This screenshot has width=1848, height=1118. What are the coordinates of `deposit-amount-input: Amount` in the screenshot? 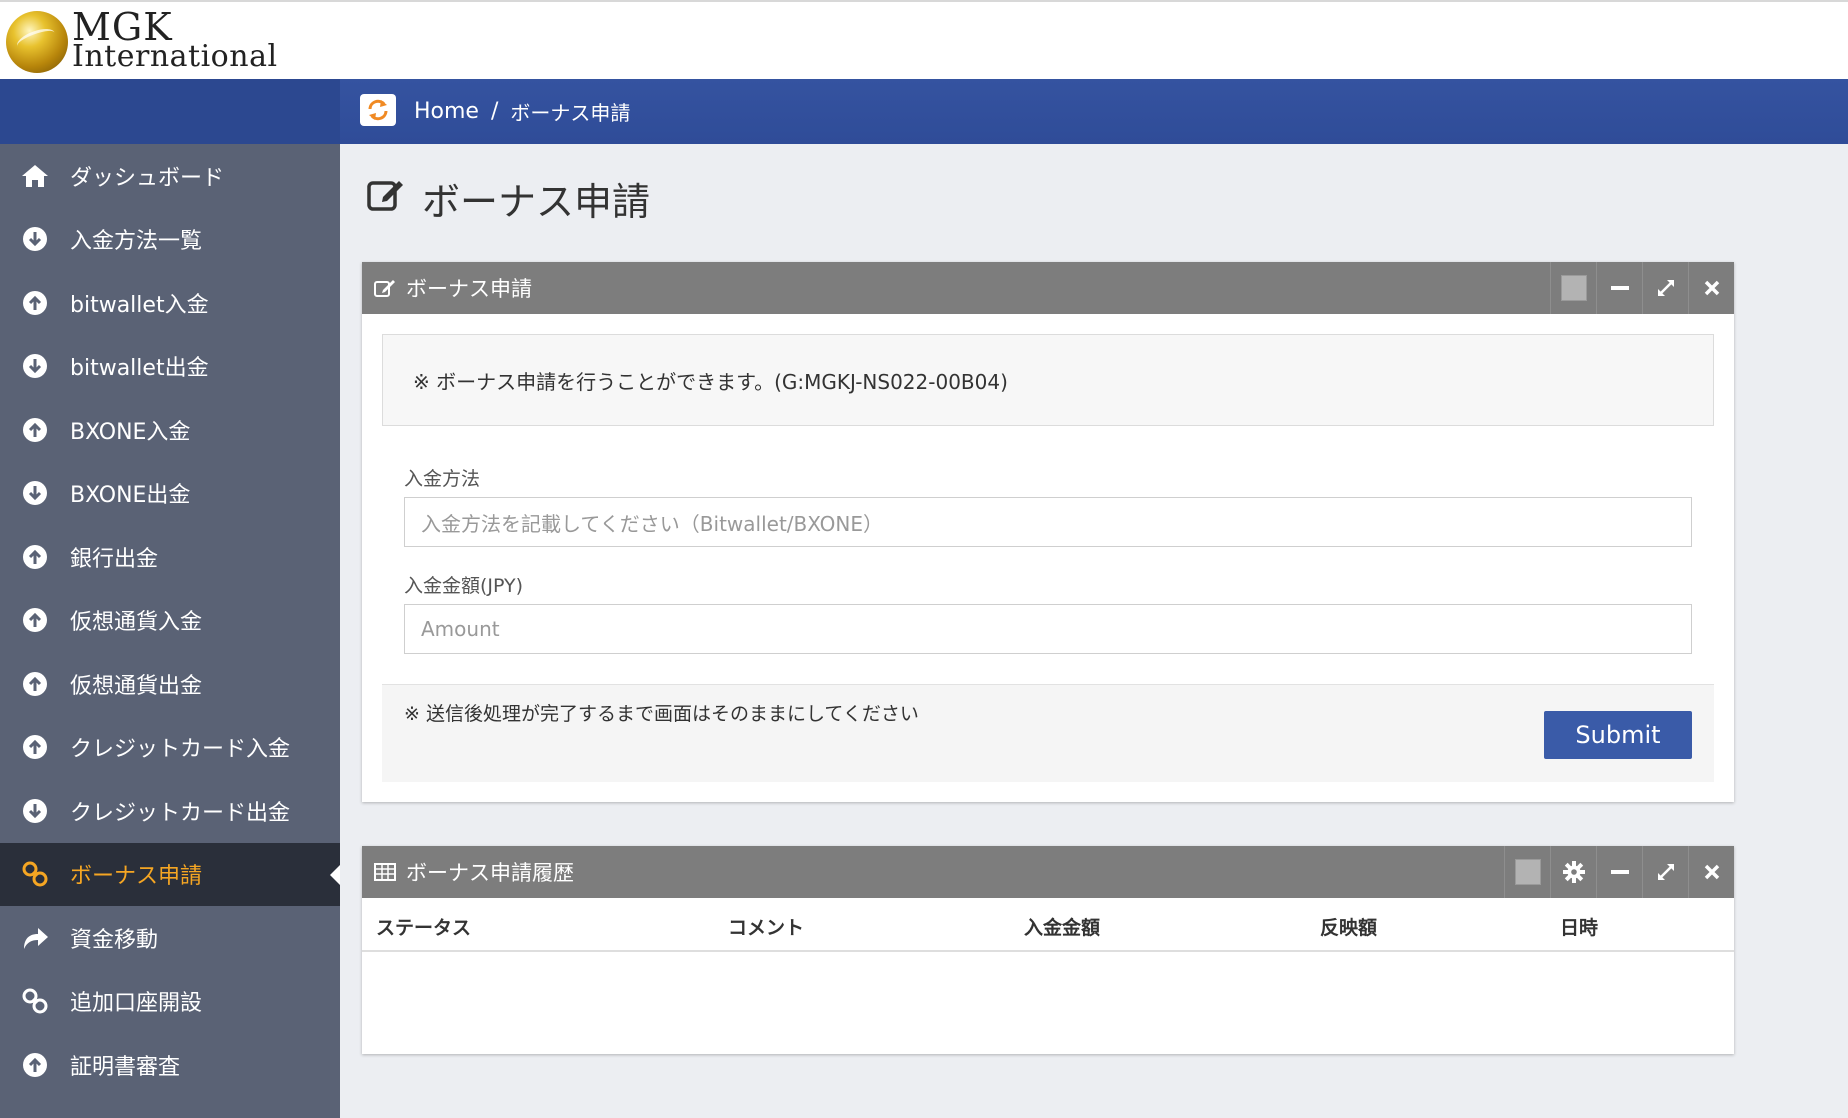 It's located at (1048, 629).